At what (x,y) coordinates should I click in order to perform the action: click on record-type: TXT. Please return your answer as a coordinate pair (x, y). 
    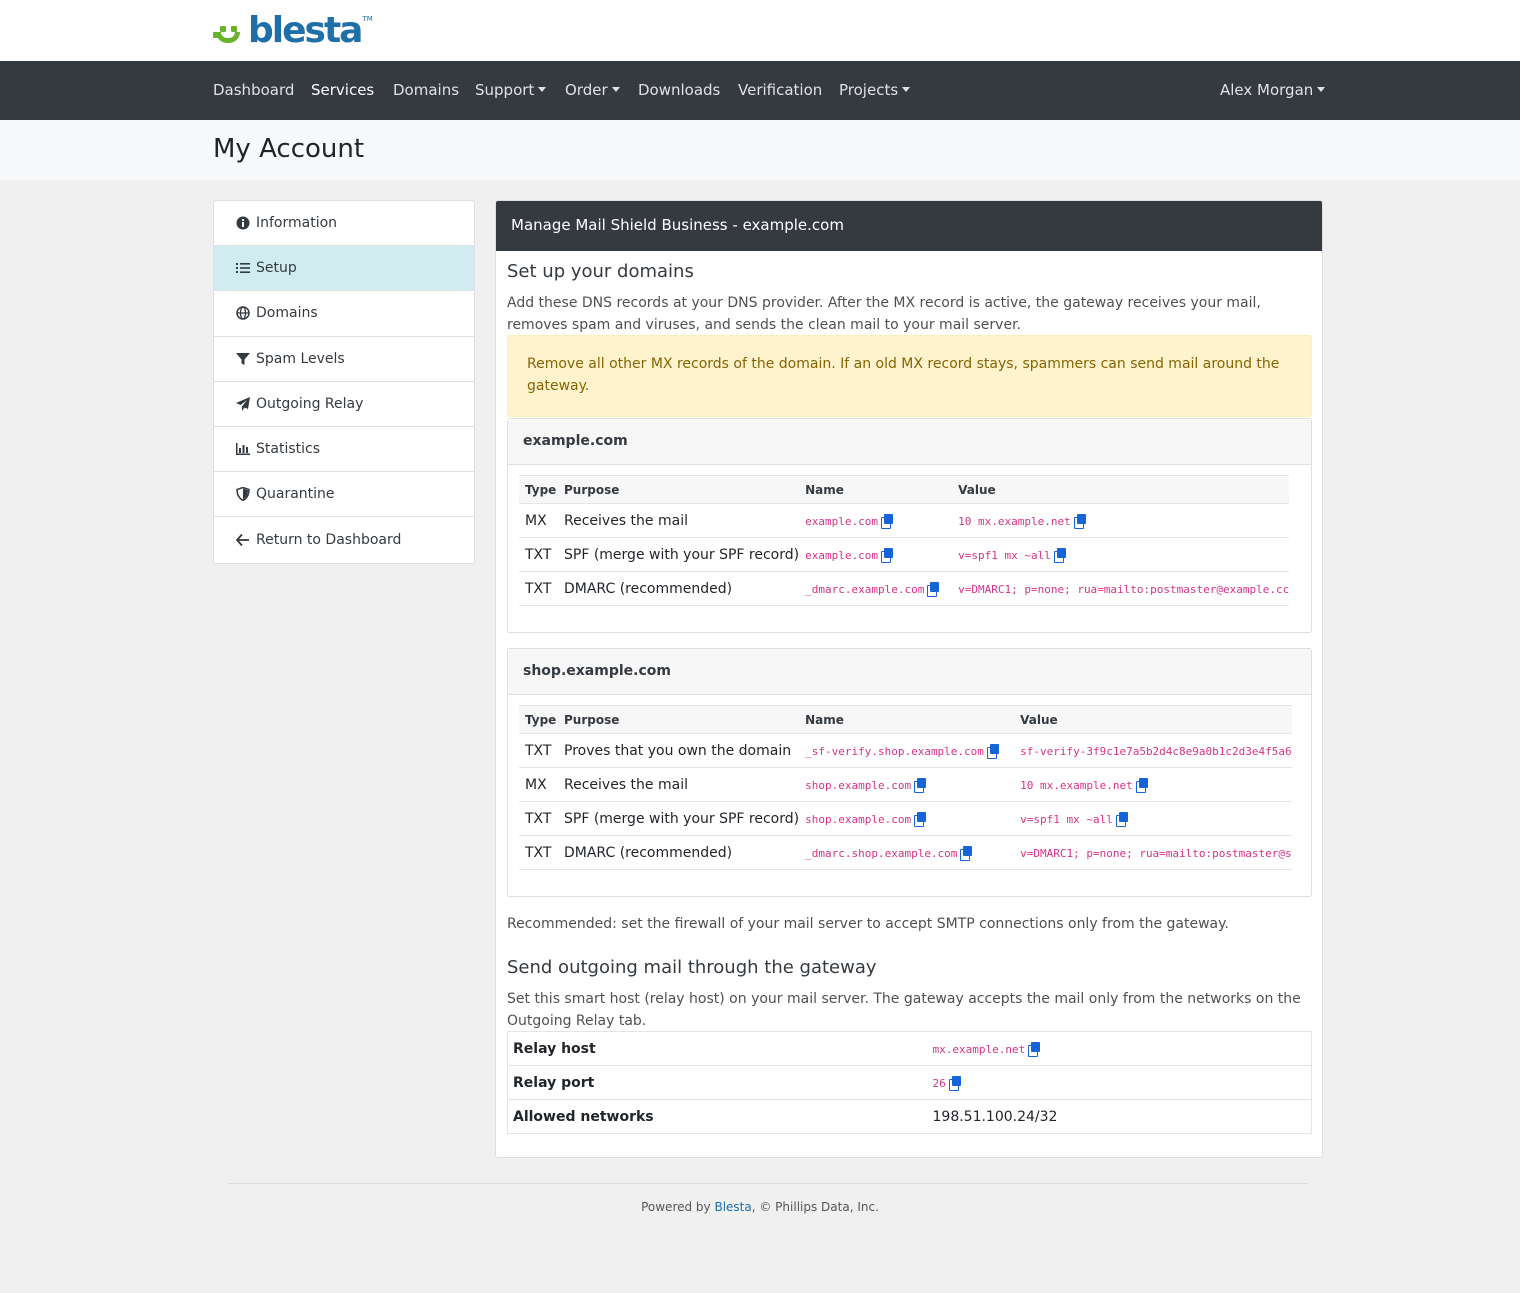
    Looking at the image, I should click on (538, 852).